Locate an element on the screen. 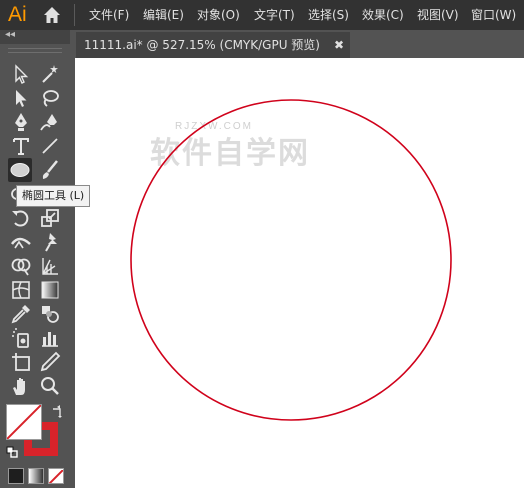 This screenshot has height=488, width=524. color-mode-button is located at coordinates (16, 476).